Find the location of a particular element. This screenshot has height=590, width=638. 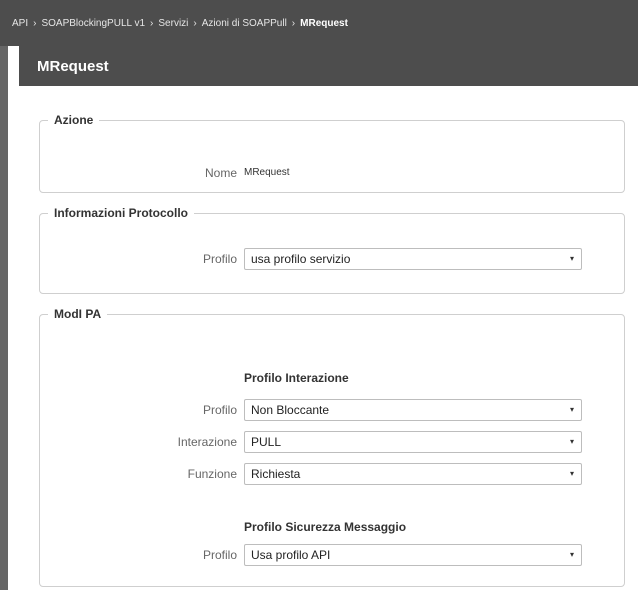

protocollo-profilo-label: Profilo is located at coordinates (219, 259).